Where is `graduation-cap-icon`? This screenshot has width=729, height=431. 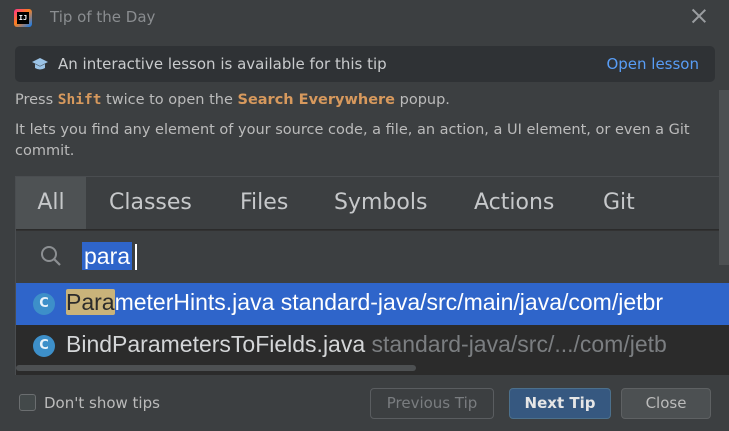 graduation-cap-icon is located at coordinates (40, 64).